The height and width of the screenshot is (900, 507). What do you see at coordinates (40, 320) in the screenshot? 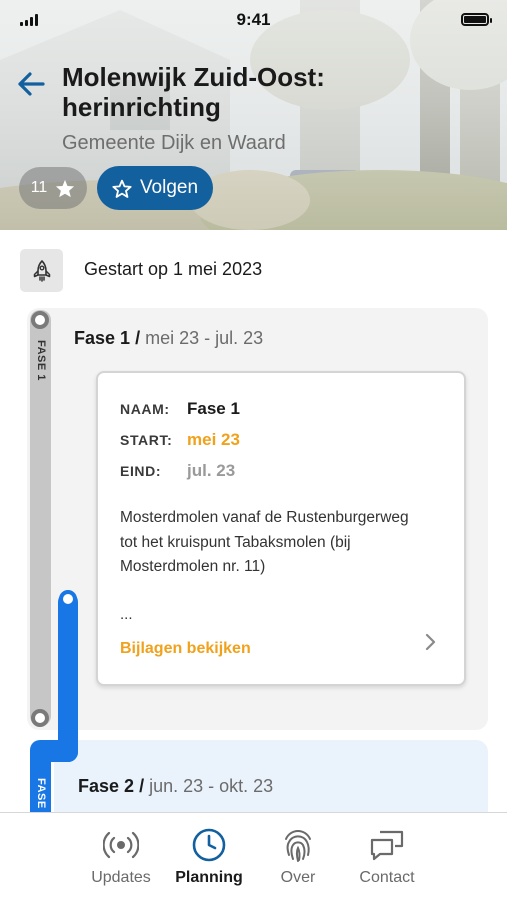
I see `phase-1-start-node` at bounding box center [40, 320].